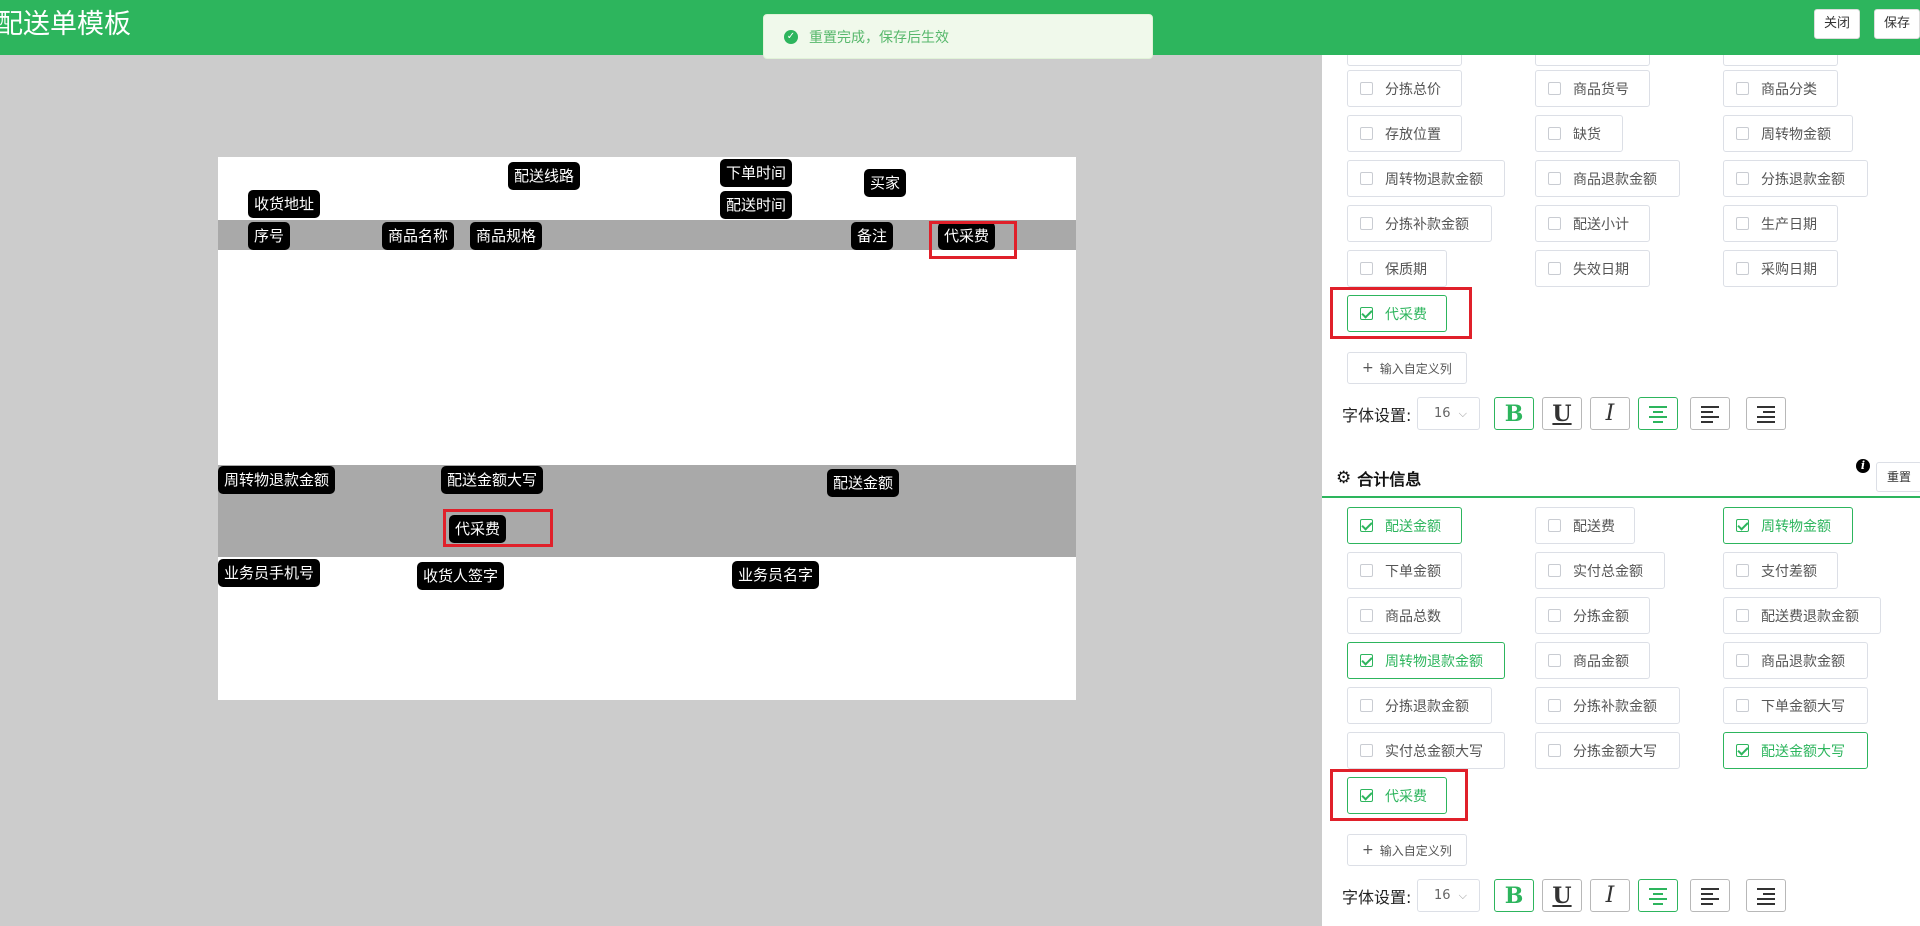 The width and height of the screenshot is (1920, 926). I want to click on summary-tag: 配送金额, so click(863, 483).